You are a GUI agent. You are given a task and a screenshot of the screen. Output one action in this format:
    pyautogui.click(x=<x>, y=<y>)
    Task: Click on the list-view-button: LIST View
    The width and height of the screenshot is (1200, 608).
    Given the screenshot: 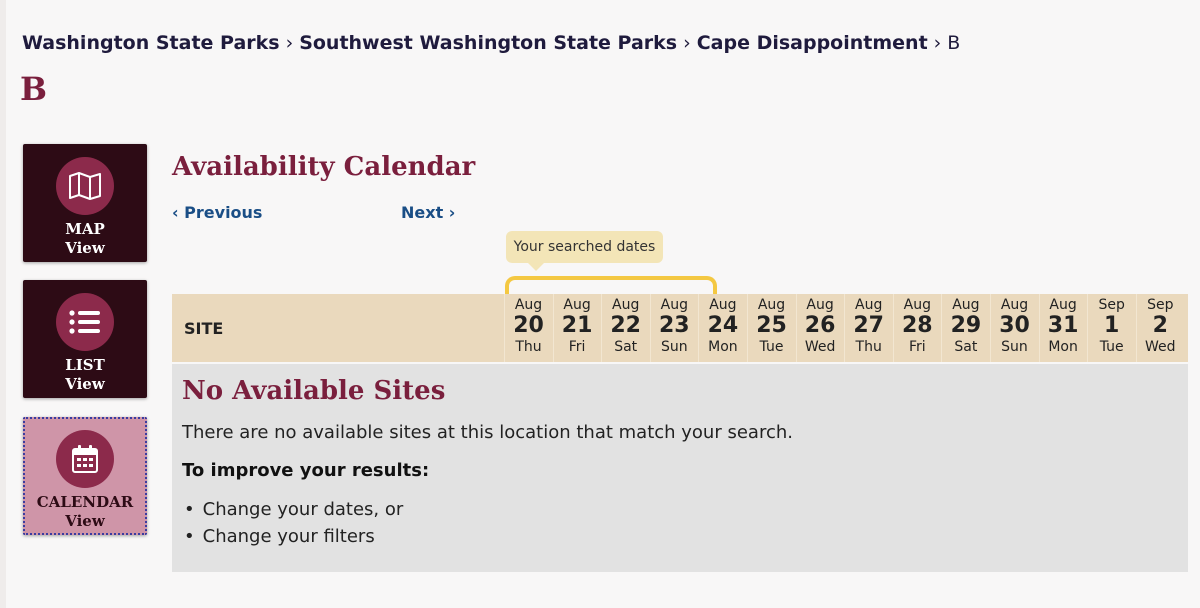 What is the action you would take?
    pyautogui.click(x=85, y=339)
    